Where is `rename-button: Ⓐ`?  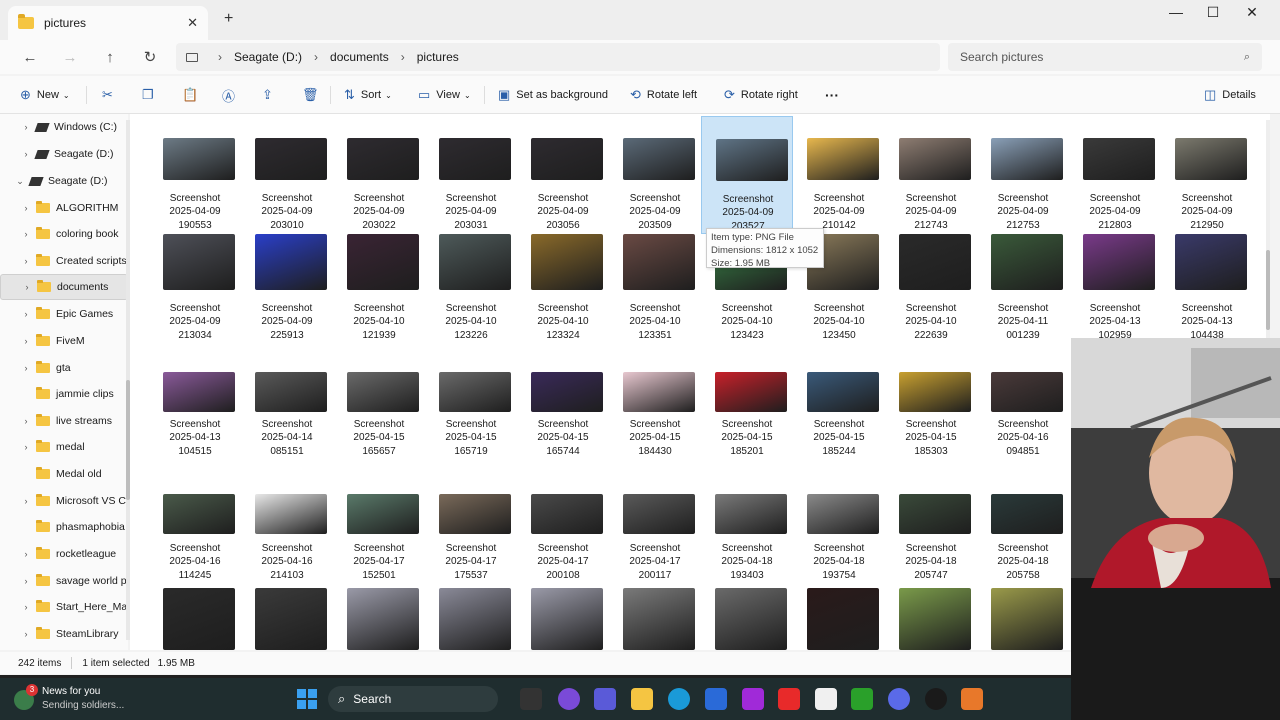
rename-button: Ⓐ is located at coordinates (228, 95).